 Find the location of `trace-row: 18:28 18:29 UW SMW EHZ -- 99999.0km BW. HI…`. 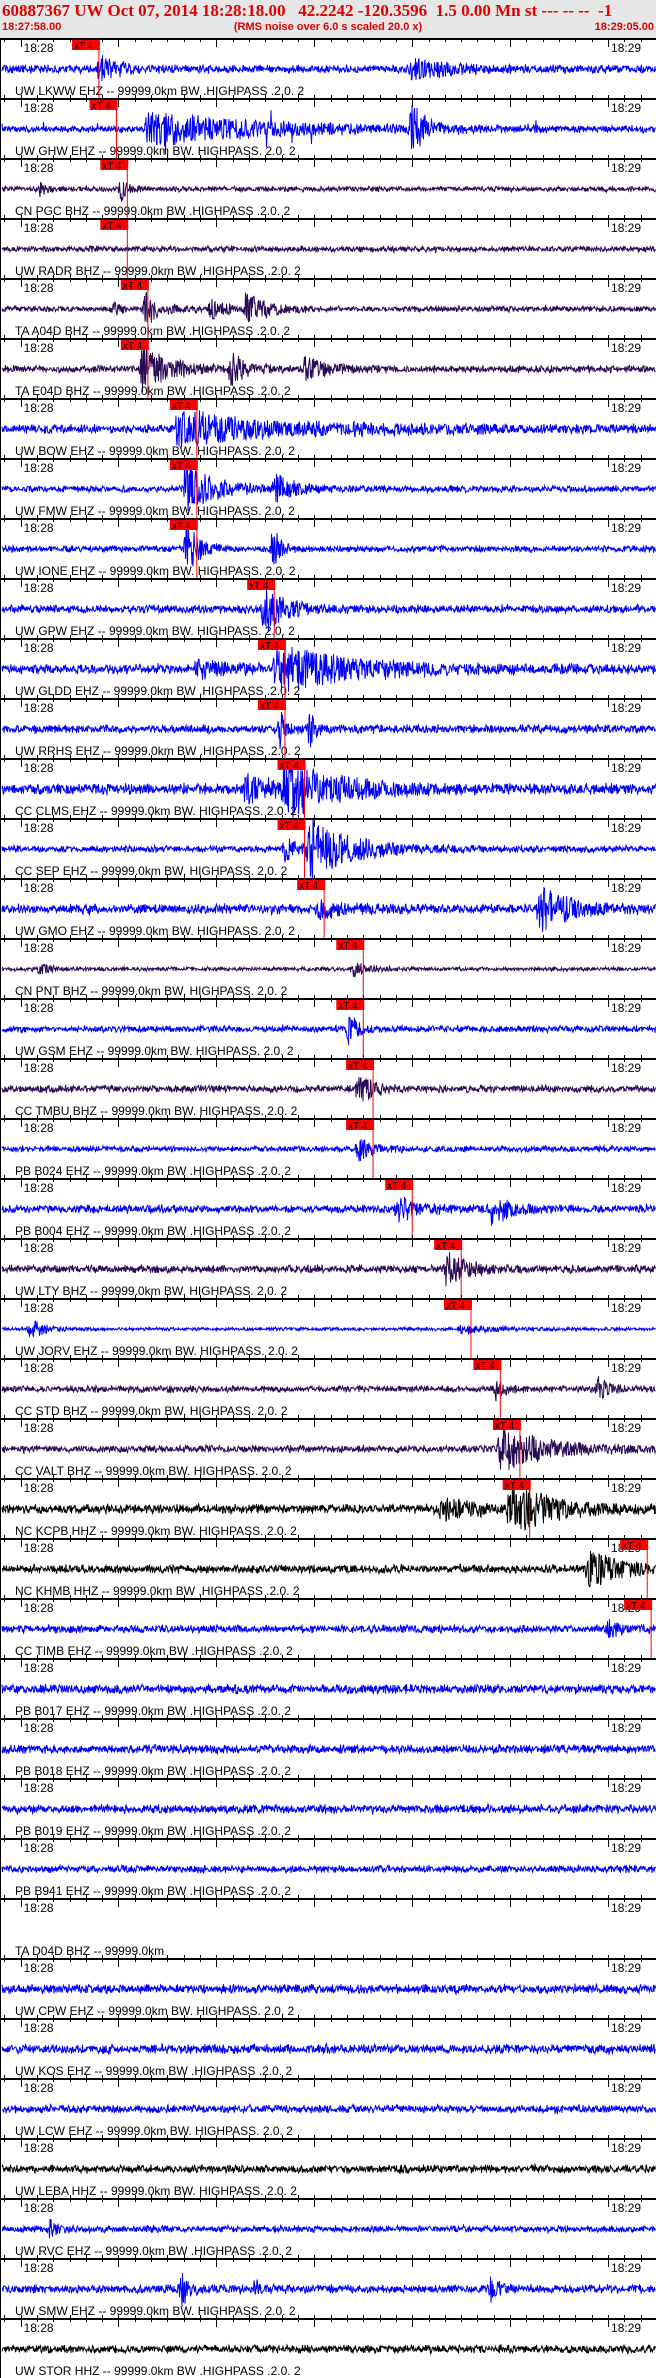

trace-row: 18:28 18:29 UW SMW EHZ -- 99999.0km BW. HI… is located at coordinates (328, 2286).